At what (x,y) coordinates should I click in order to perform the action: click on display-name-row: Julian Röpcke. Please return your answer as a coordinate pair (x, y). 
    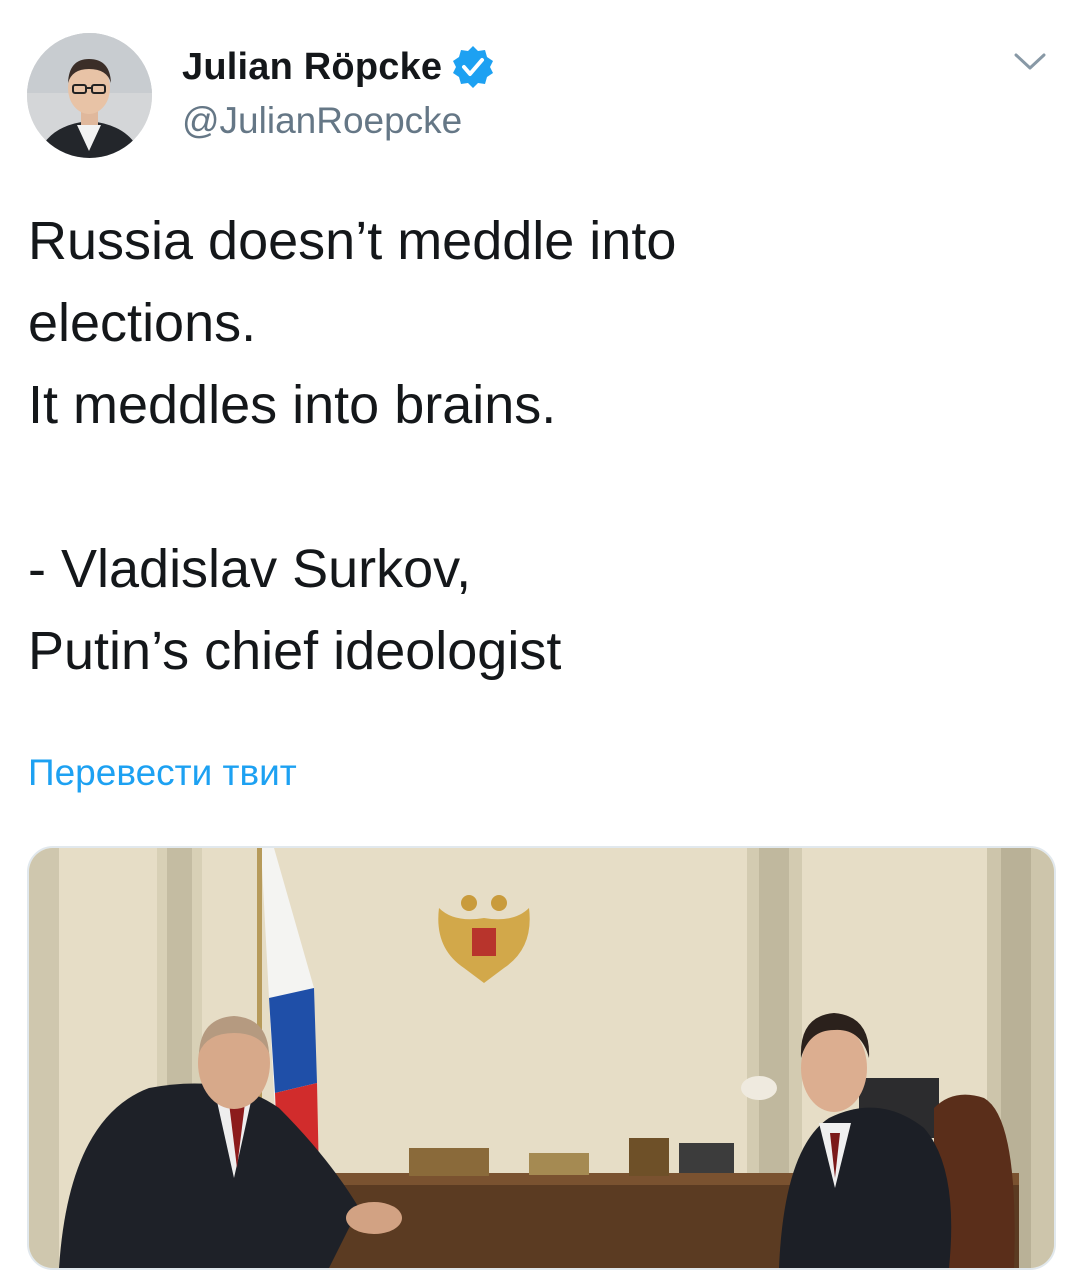
    Looking at the image, I should click on (339, 67).